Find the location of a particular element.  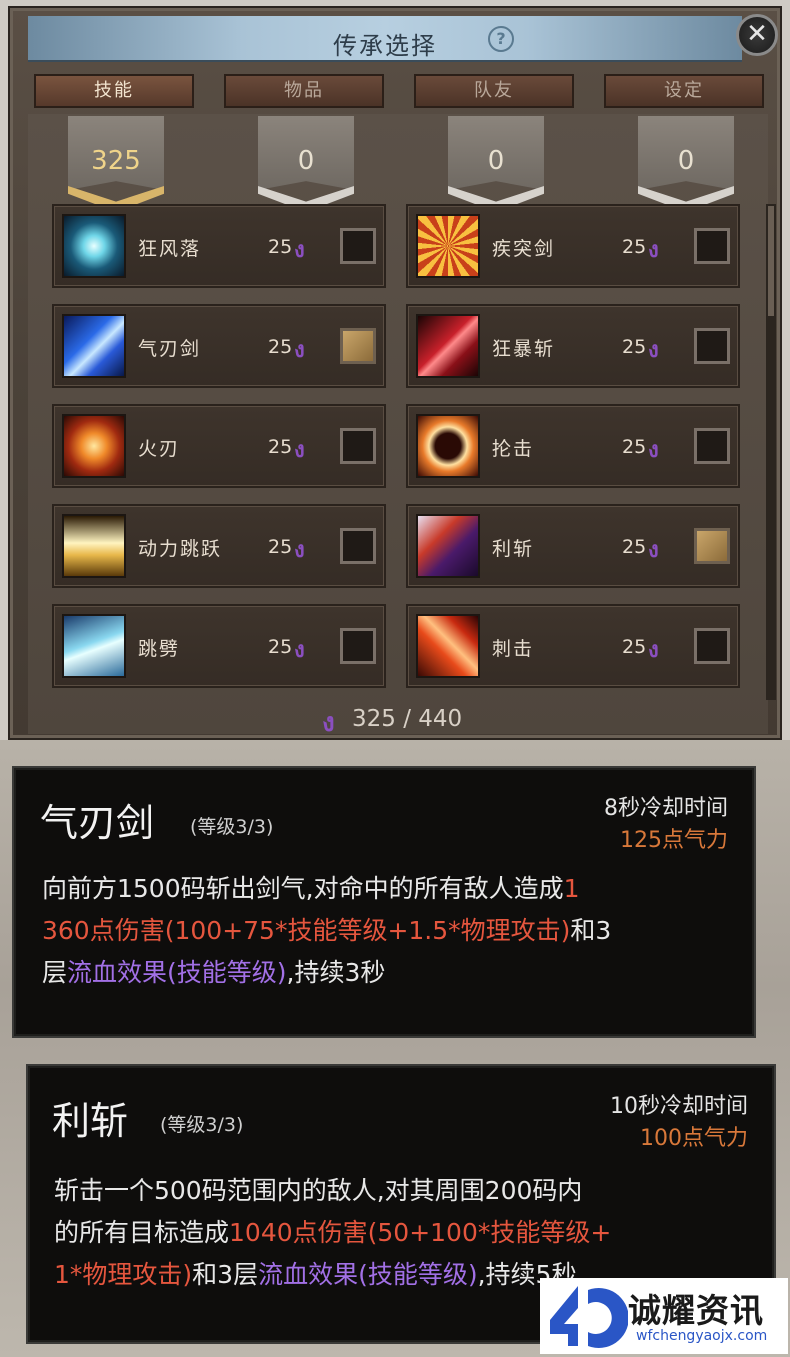

points-banner-teammates: 0 is located at coordinates (496, 165).